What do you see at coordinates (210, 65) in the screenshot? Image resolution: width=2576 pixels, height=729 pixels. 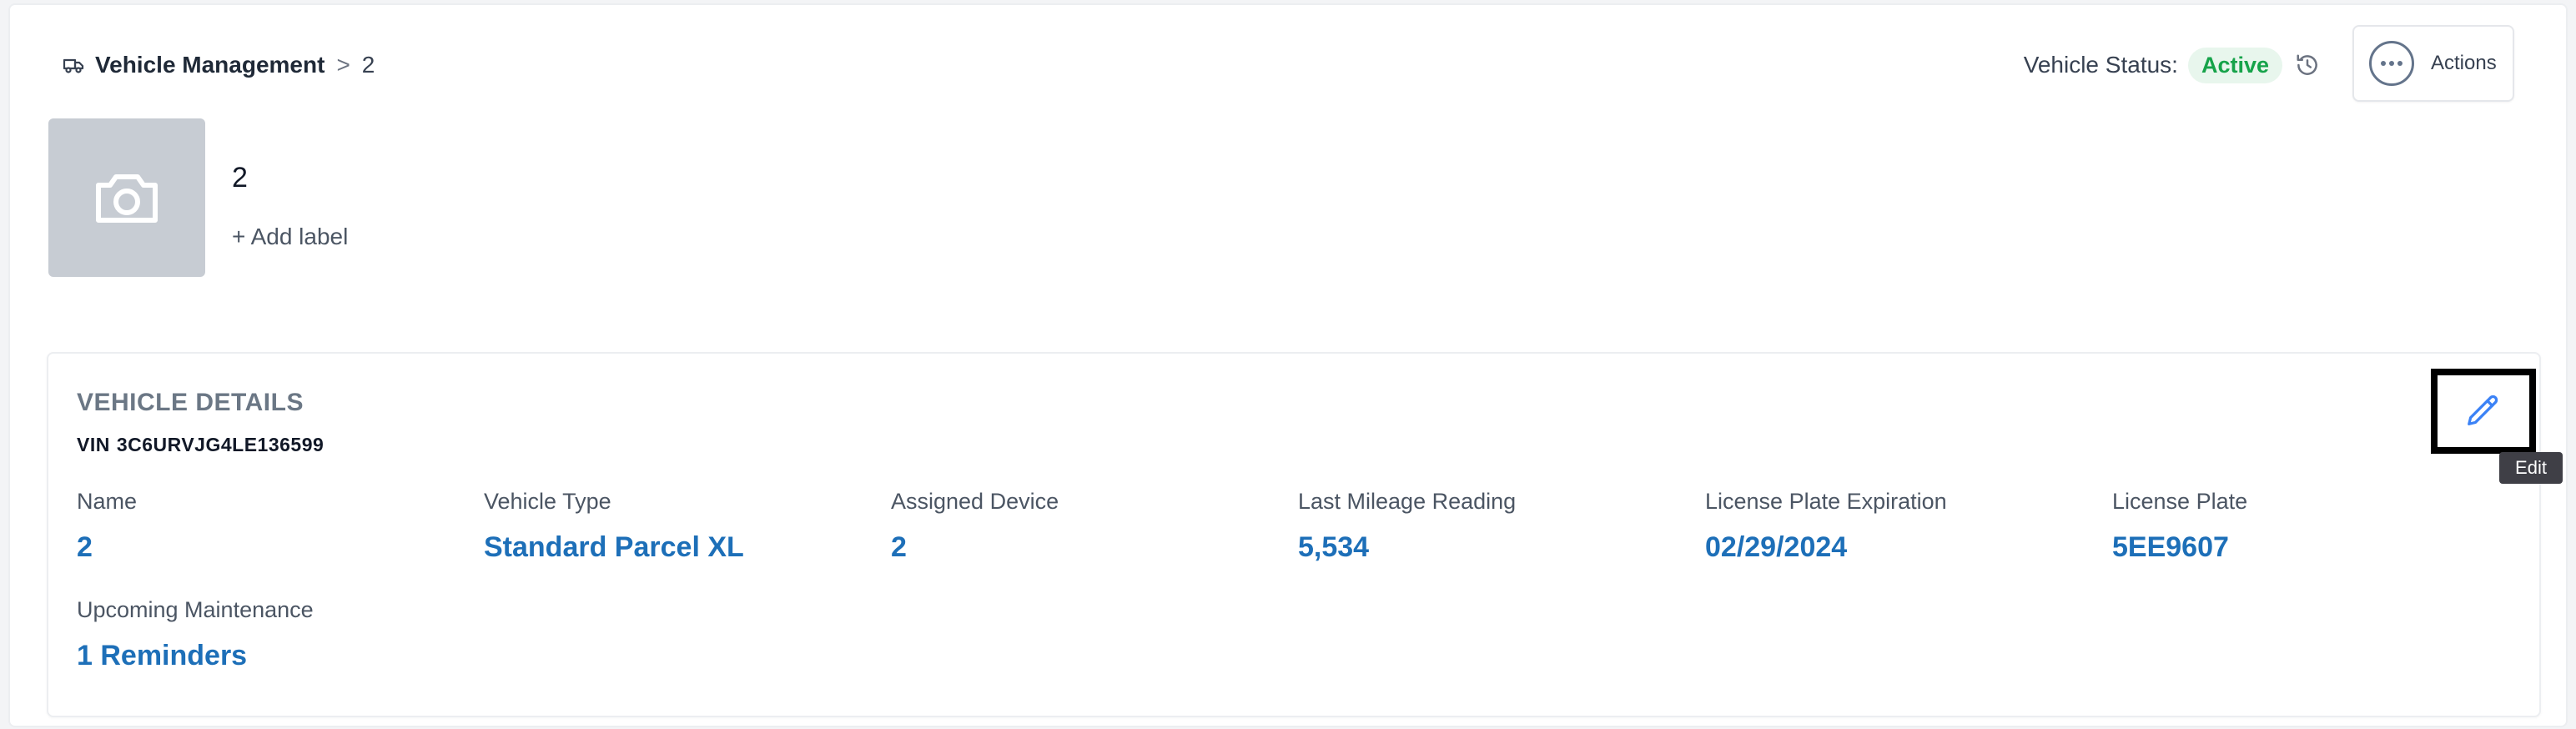 I see `breadcrumb-root-link: Vehicle Management` at bounding box center [210, 65].